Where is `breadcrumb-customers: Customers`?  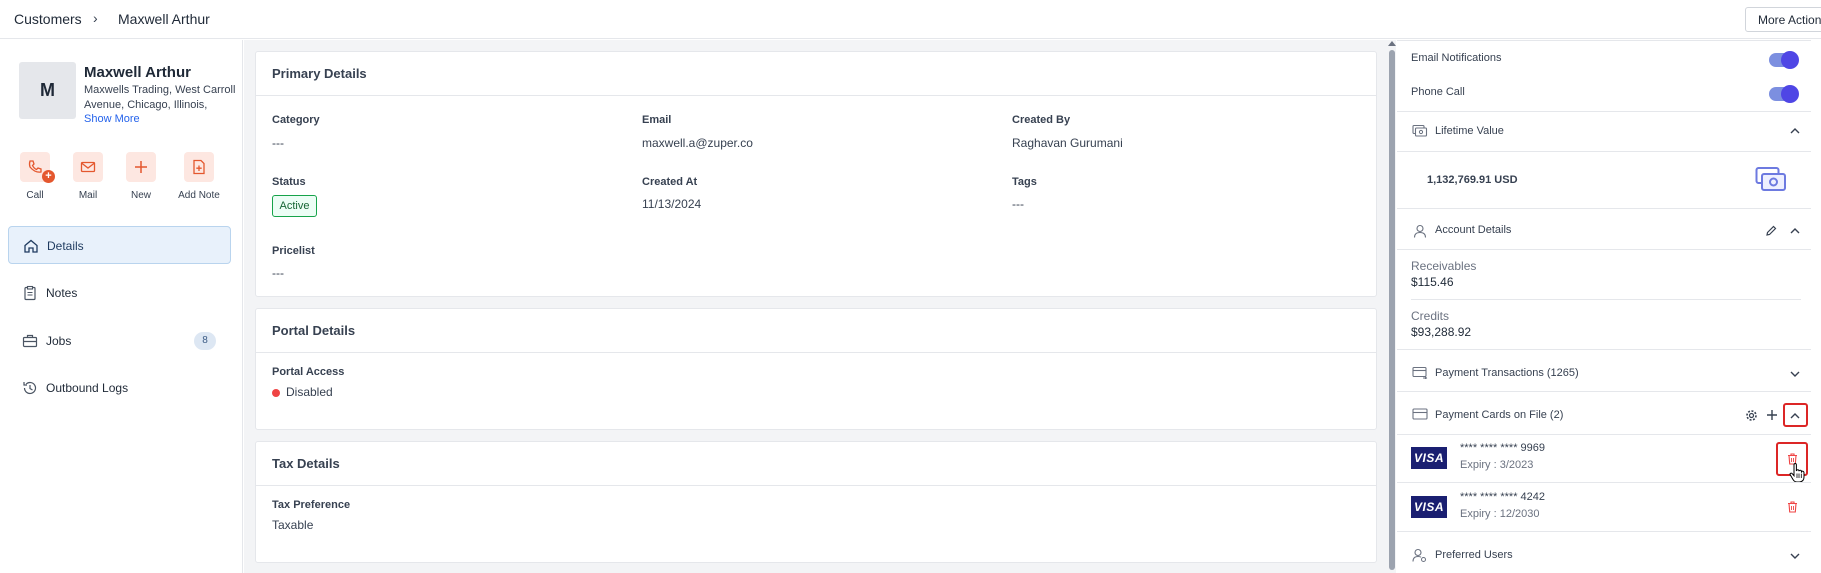
breadcrumb-customers: Customers is located at coordinates (48, 19).